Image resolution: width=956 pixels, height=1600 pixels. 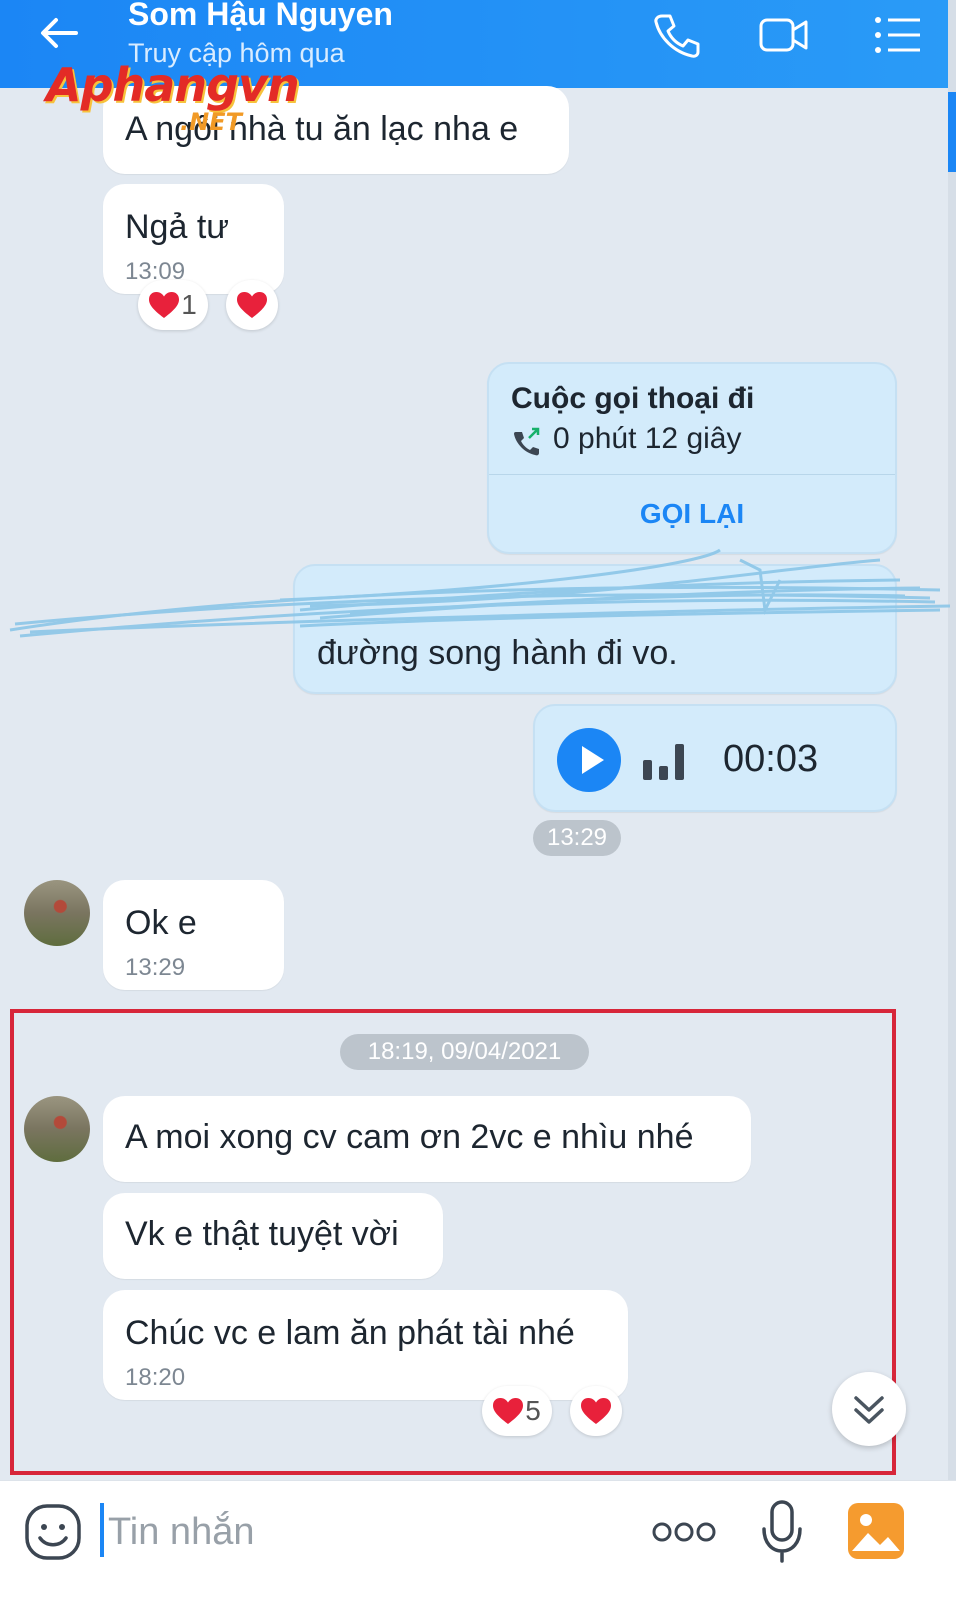 What do you see at coordinates (692, 458) in the screenshot?
I see `outgoing-call-card: Cuộc gọi thoại đi 0 phút 12 giây GỌI LẠI` at bounding box center [692, 458].